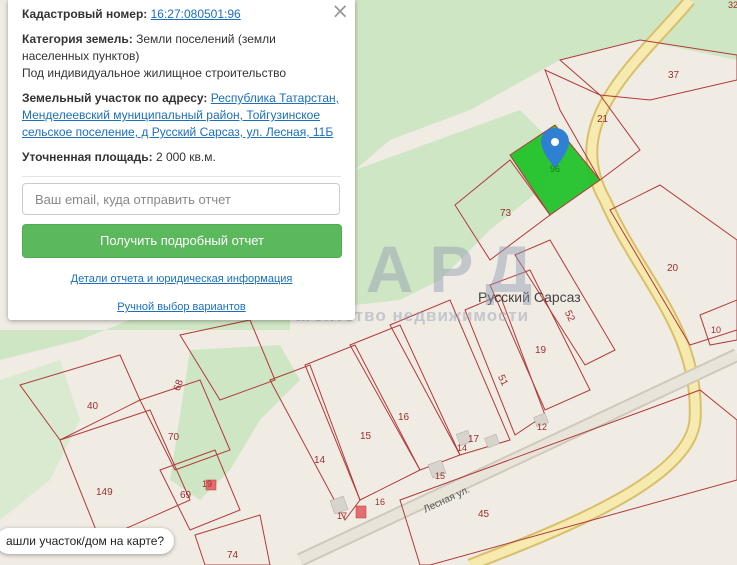  I want to click on building-red, so click(361, 512).